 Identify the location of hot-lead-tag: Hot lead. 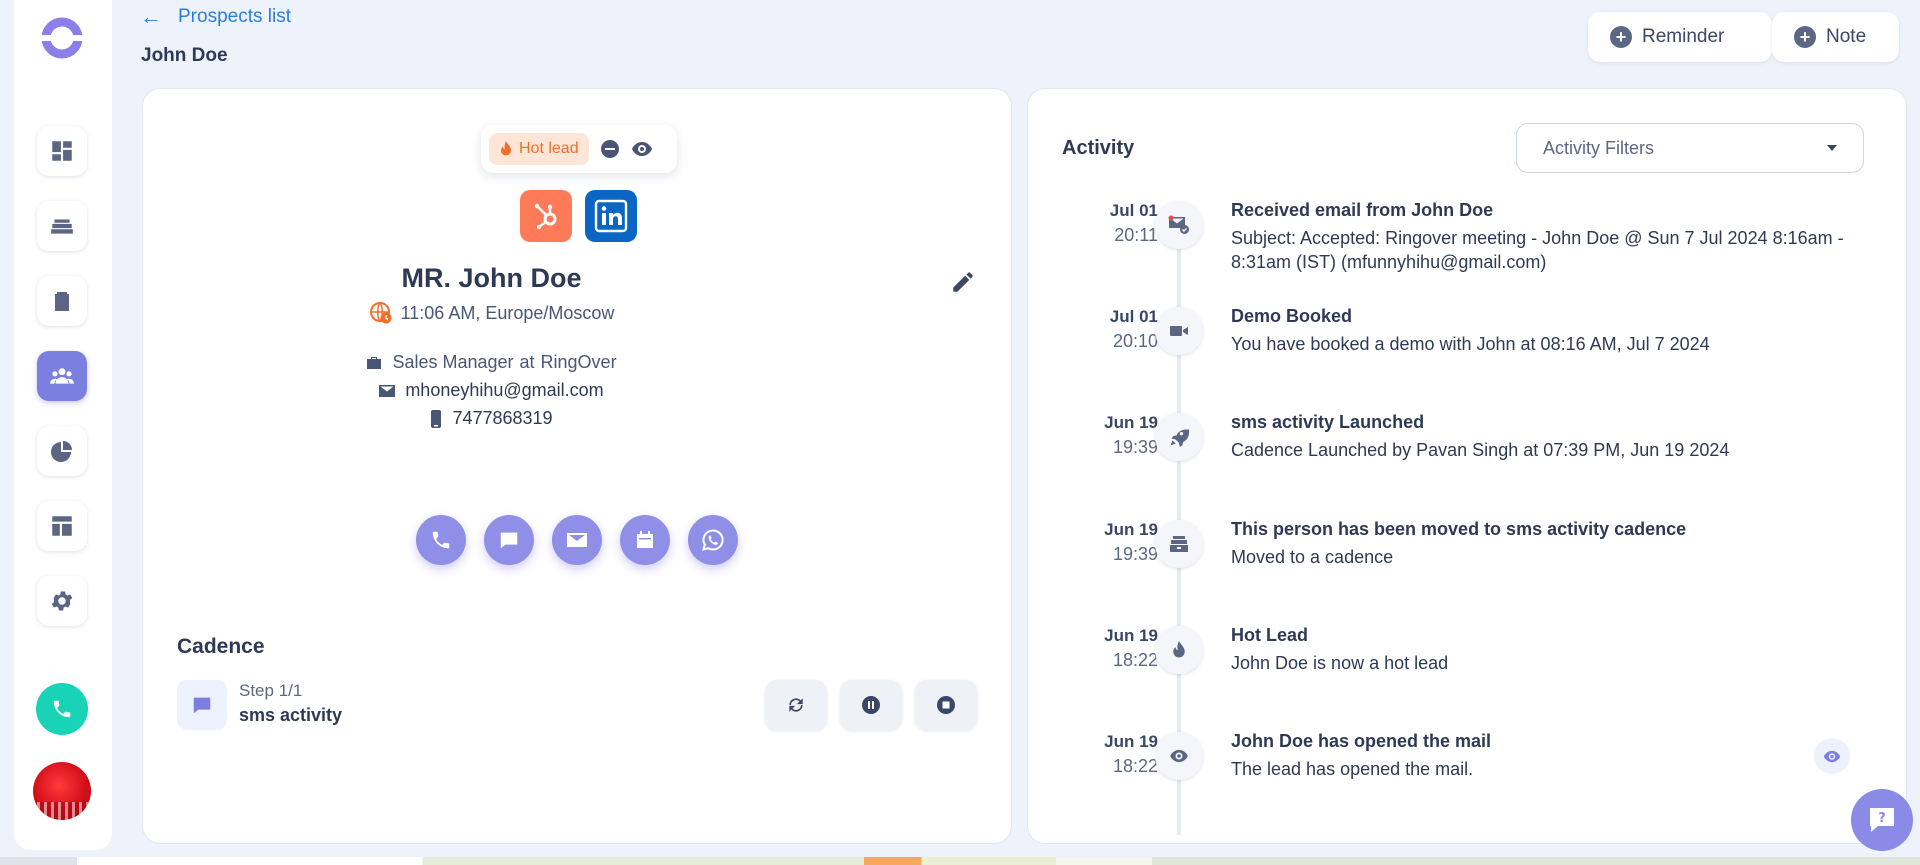
(539, 149).